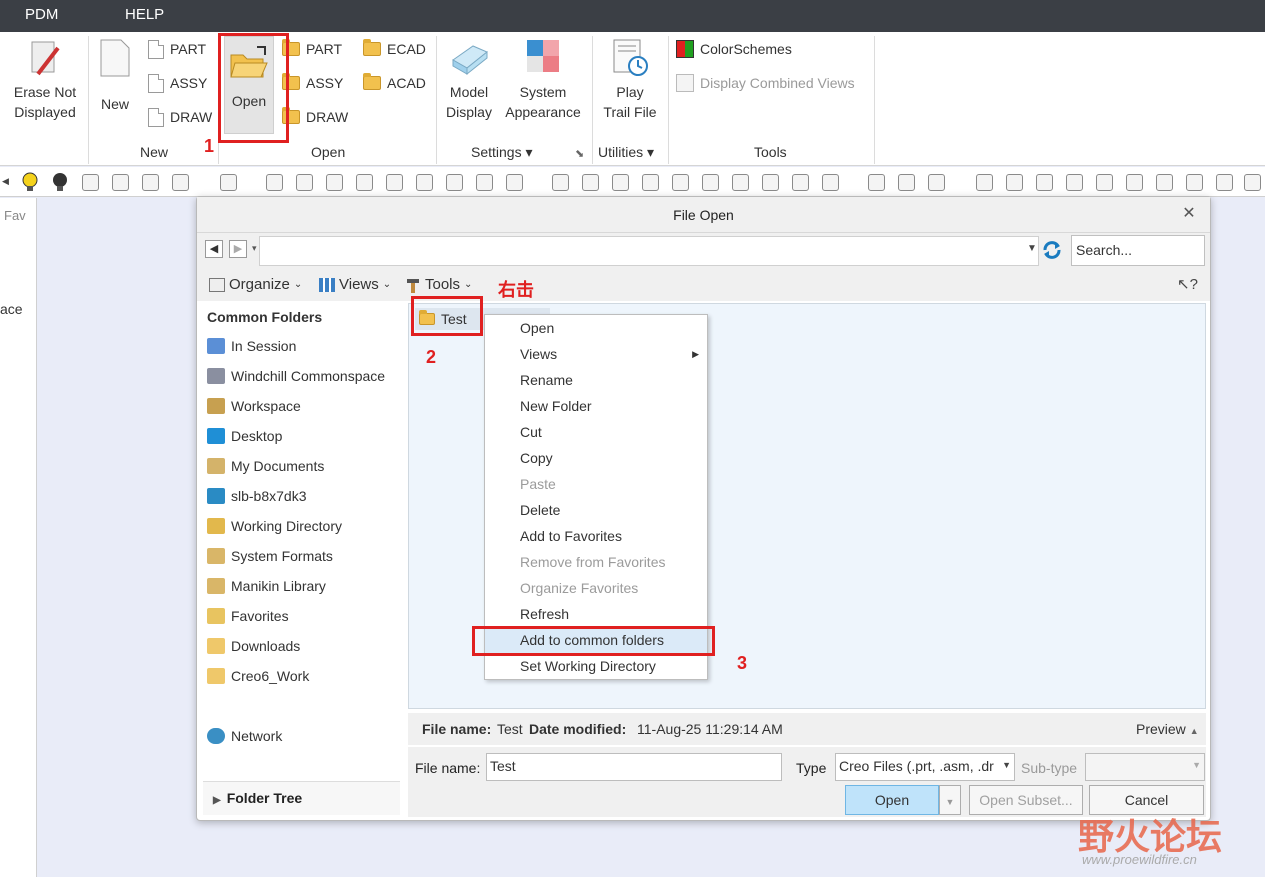 The width and height of the screenshot is (1265, 877). What do you see at coordinates (244, 736) in the screenshot?
I see `folder-network: Network` at bounding box center [244, 736].